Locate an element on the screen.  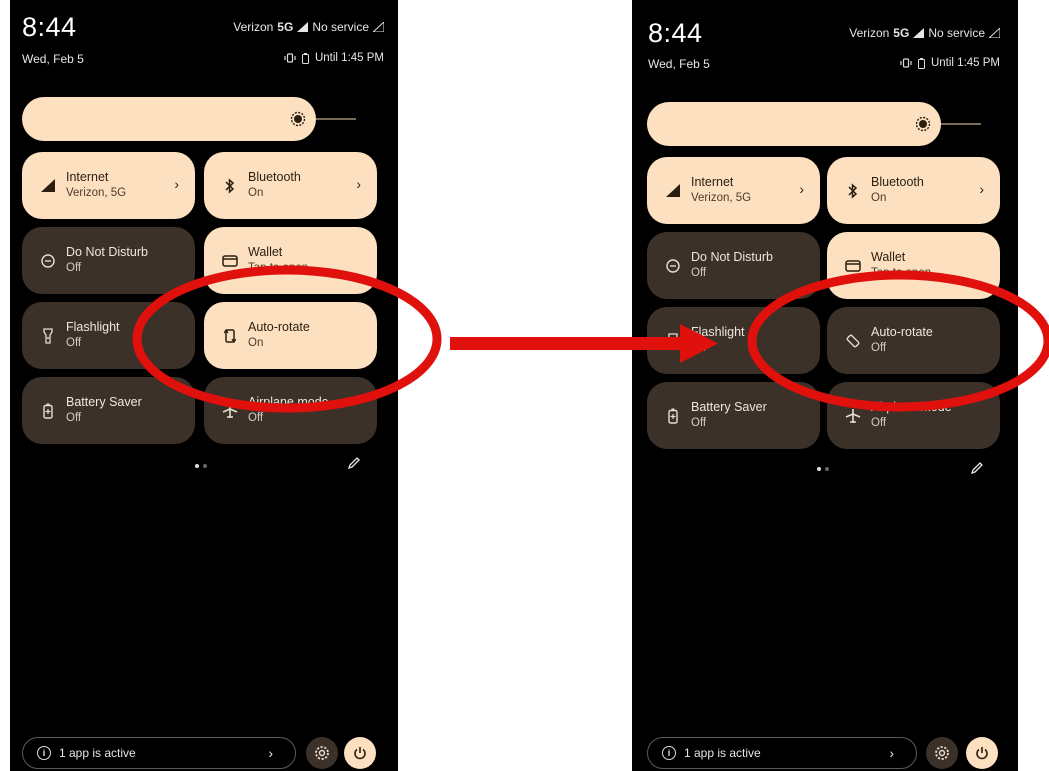
power-icon is located at coordinates (982, 753).